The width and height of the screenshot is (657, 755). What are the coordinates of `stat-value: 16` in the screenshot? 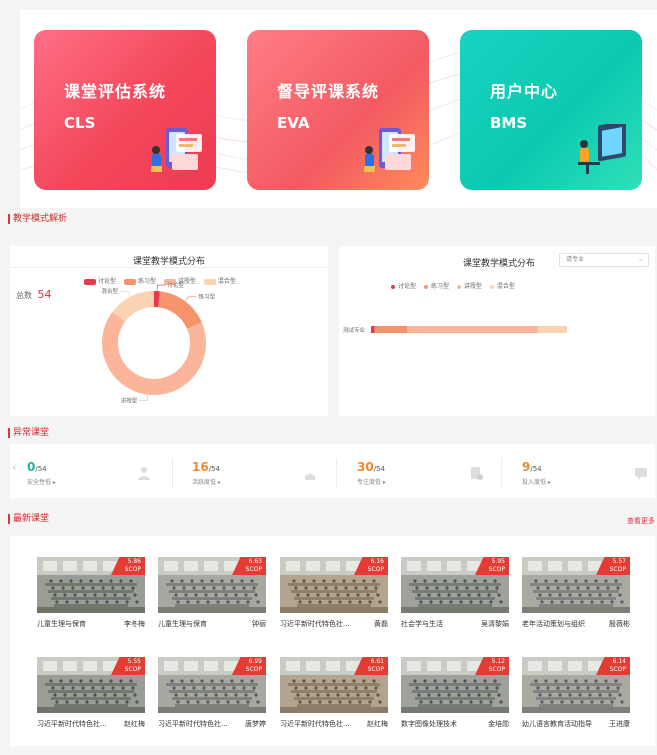 It's located at (200, 467).